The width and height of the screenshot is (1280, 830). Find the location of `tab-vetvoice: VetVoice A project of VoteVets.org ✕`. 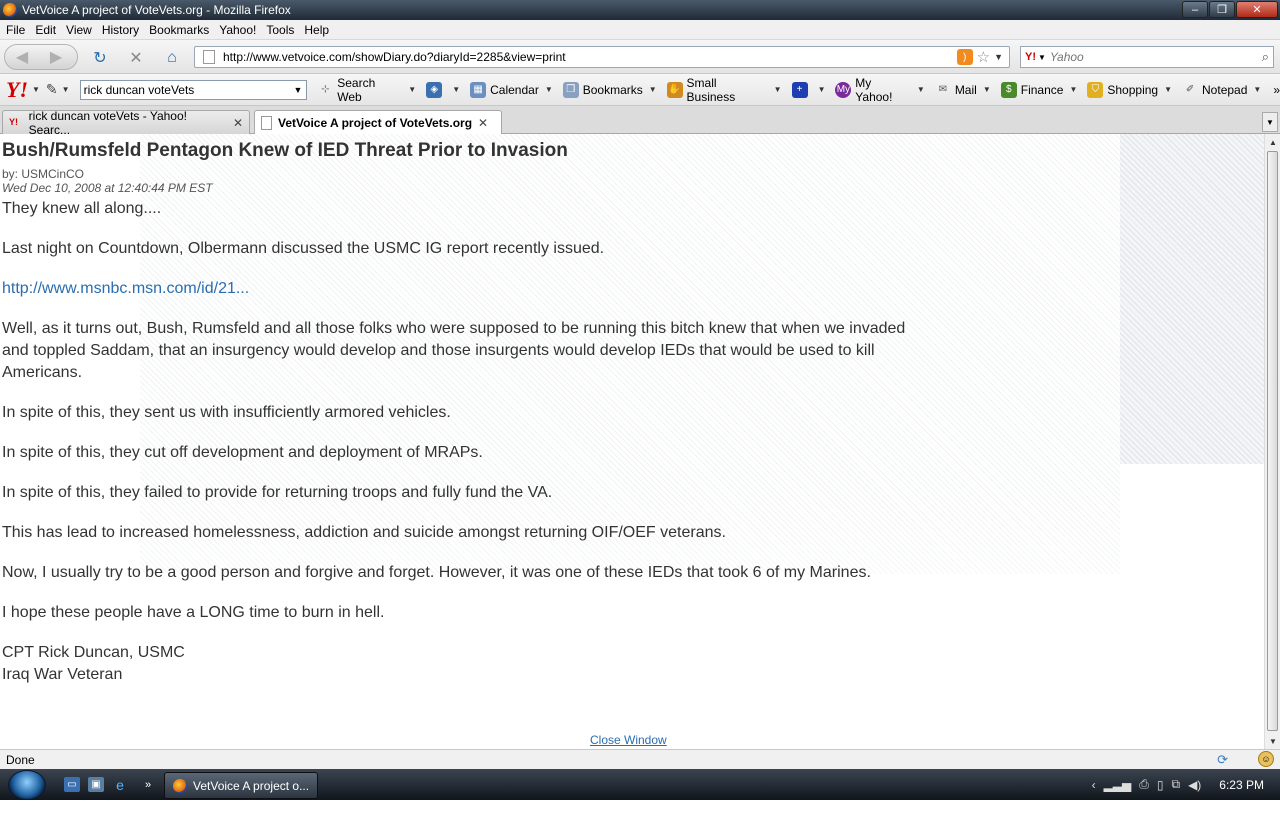

tab-vetvoice: VetVoice A project of VoteVets.org ✕ is located at coordinates (378, 122).